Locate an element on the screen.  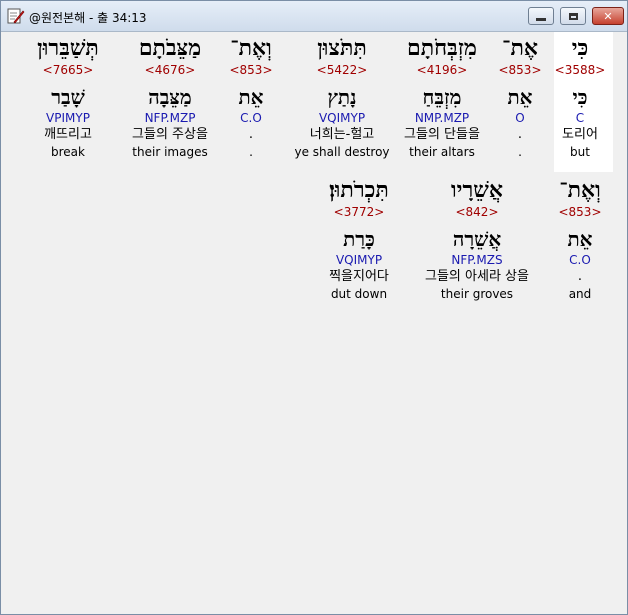
word-column: תְּשַׁבֵּרוּן <7665> שָׁבַר VPIMYP 깨뜨리고 break is located at coordinates (68, 97).